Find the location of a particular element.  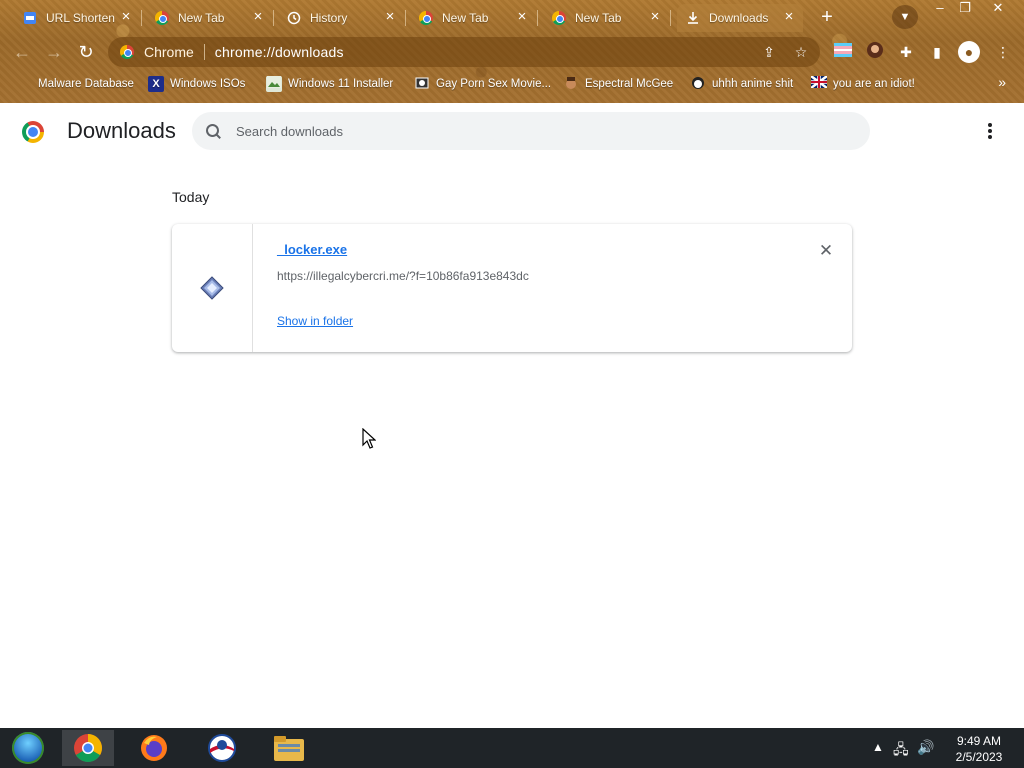

windows-start-icon is located at coordinates (28, 748).